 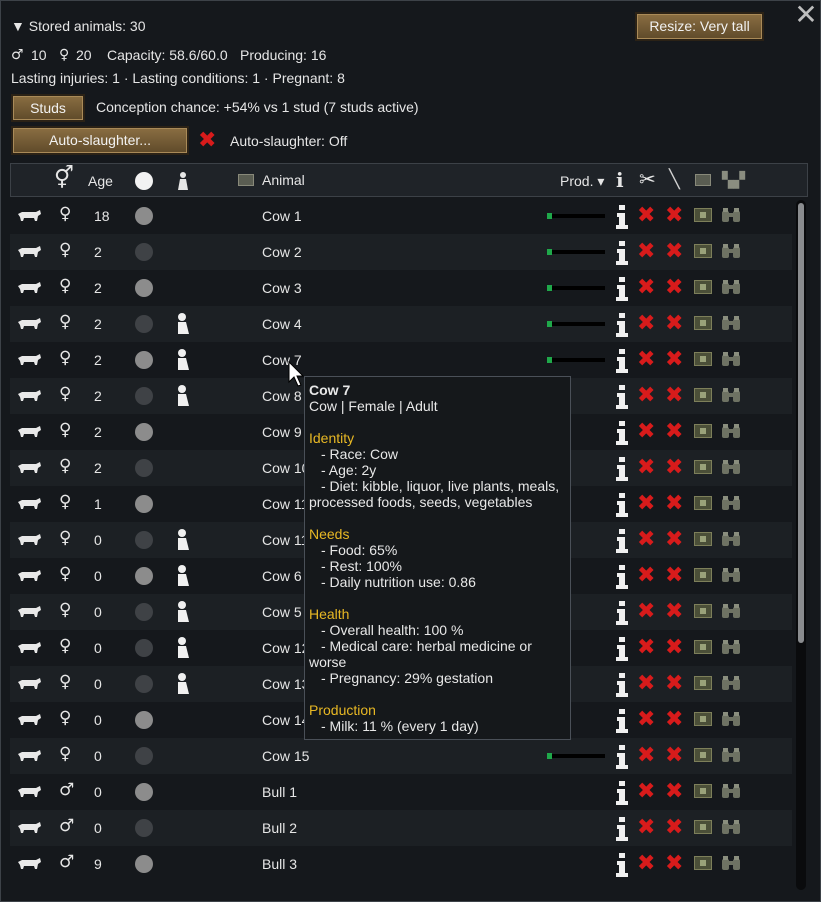 I want to click on table-row: ♂ 0 Bull 2 ✖ ✖, so click(x=401, y=828).